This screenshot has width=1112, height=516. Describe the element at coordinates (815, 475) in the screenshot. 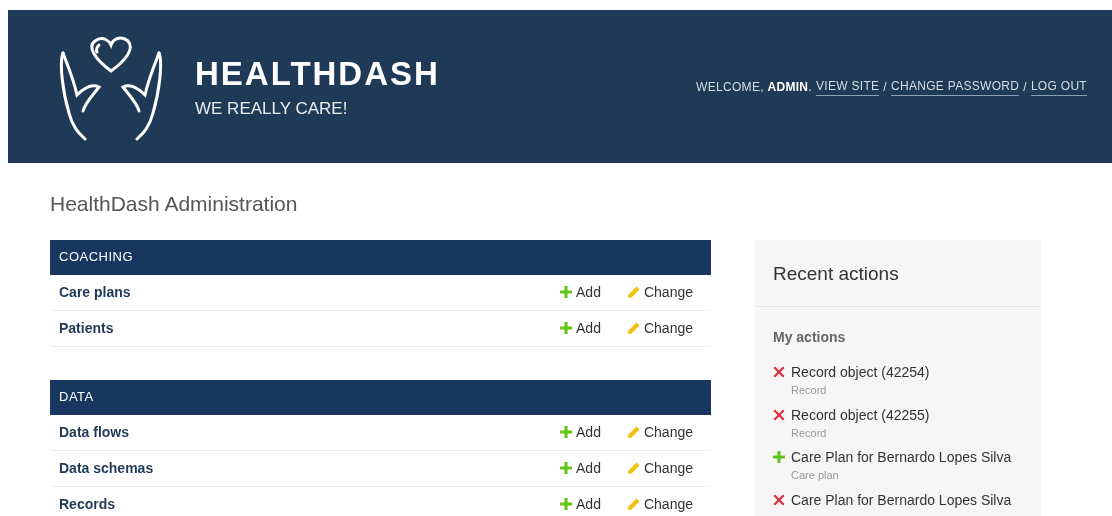

I see `action-type: Care plan` at that location.